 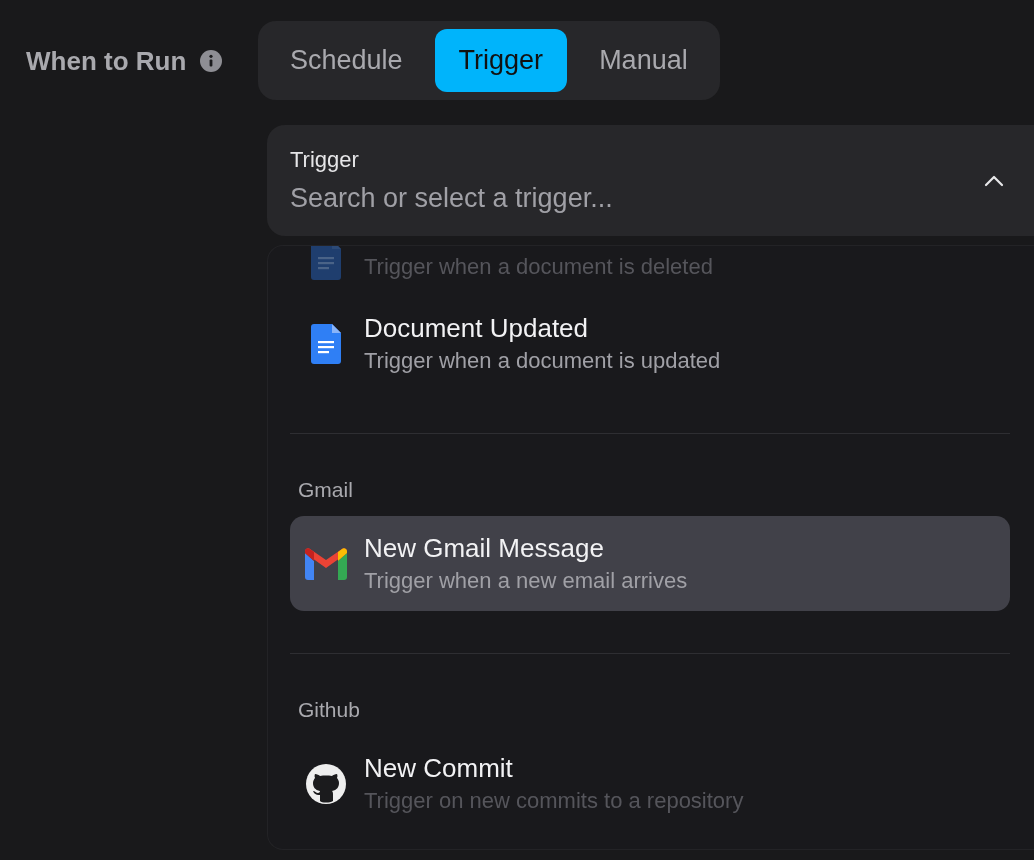 What do you see at coordinates (439, 768) in the screenshot?
I see `option-title: New Commit` at bounding box center [439, 768].